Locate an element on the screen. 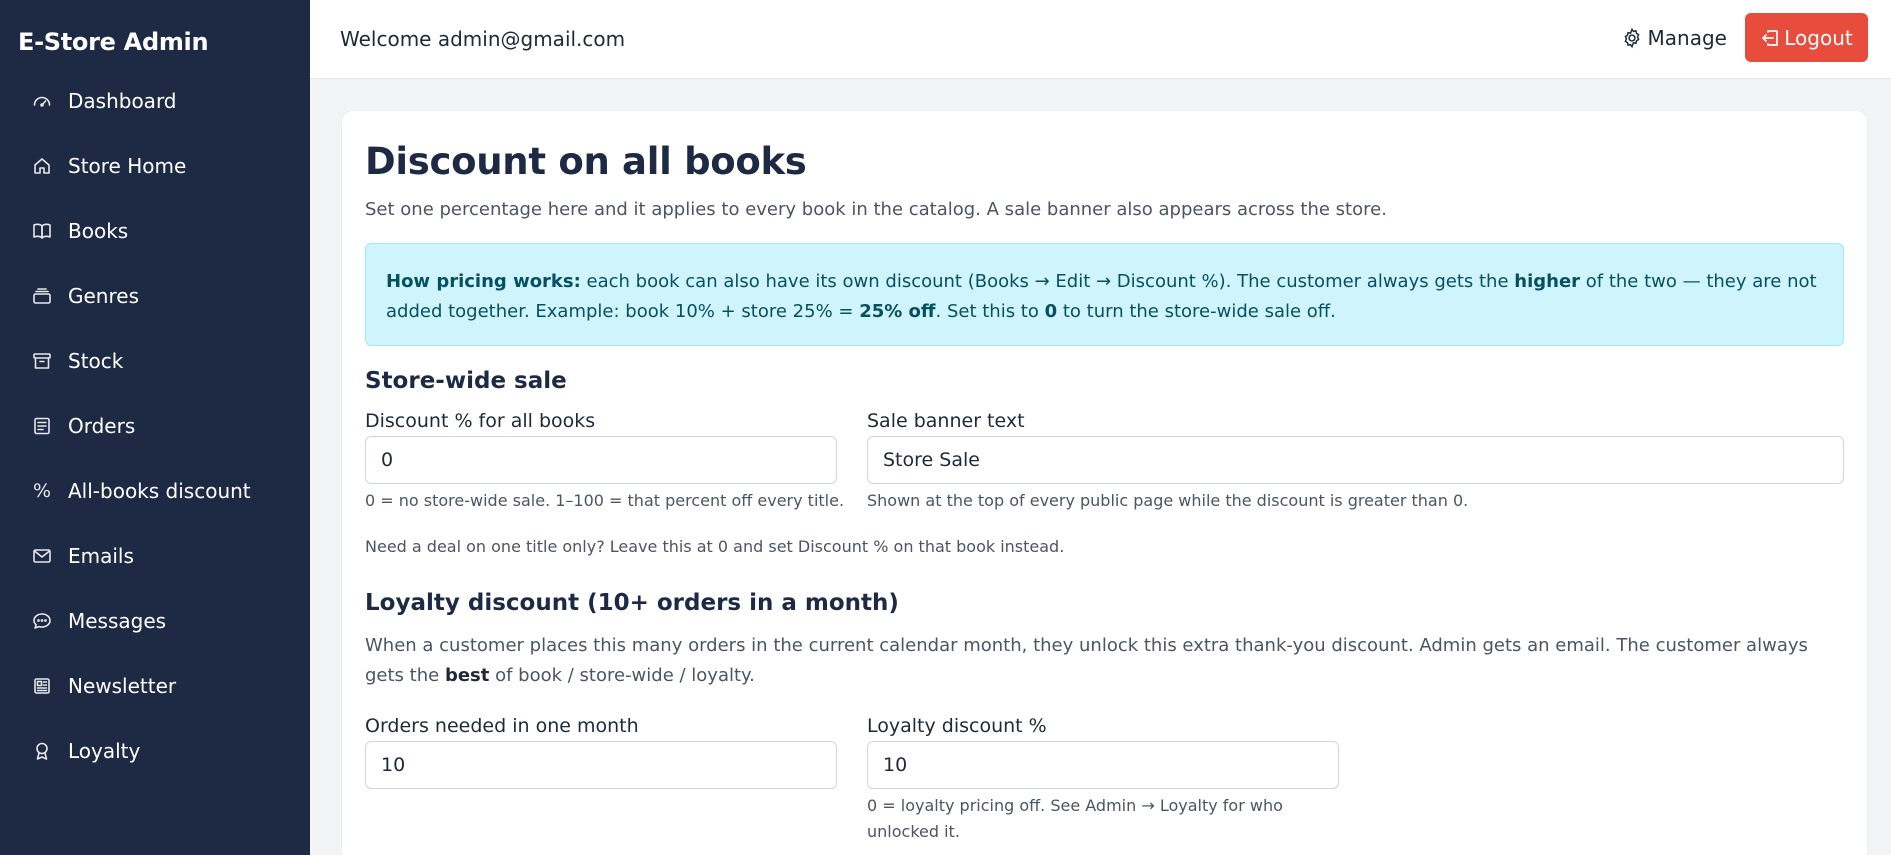 This screenshot has height=855, width=1891. sidebar-item-emails: Emails is located at coordinates (155, 555).